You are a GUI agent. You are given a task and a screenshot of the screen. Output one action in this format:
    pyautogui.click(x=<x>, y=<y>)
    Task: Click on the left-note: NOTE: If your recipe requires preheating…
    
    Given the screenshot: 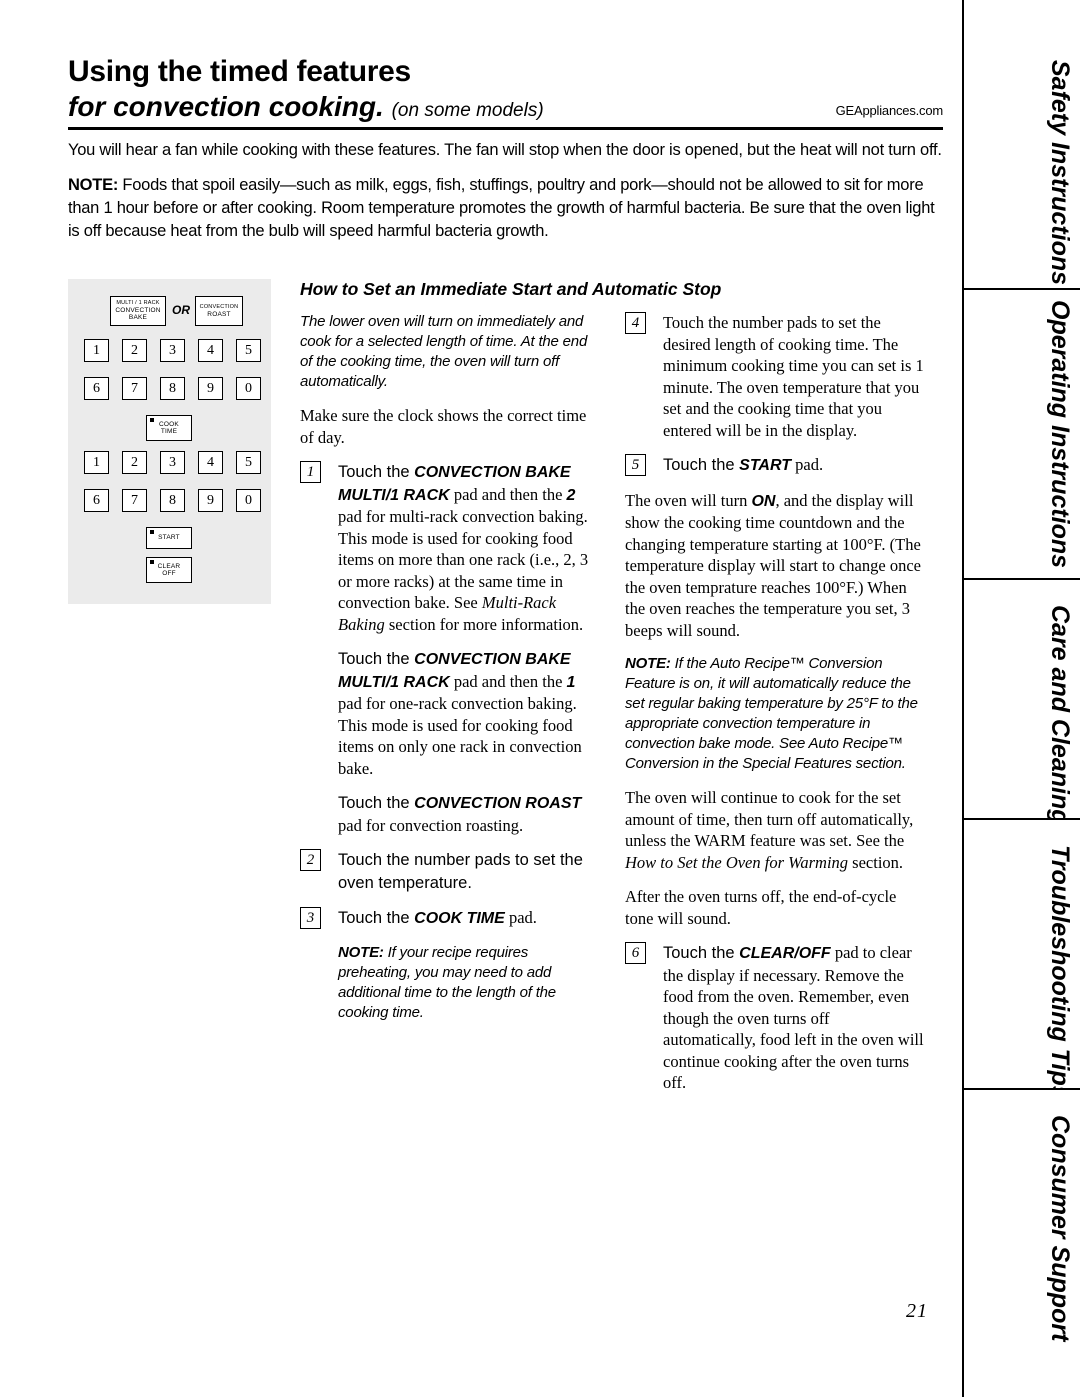 What is the action you would take?
    pyautogui.click(x=450, y=983)
    